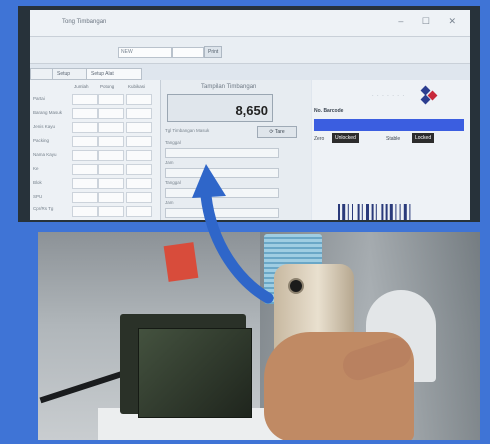 This screenshot has width=490, height=444. Describe the element at coordinates (41, 140) in the screenshot. I see `row-label: Packing` at that location.